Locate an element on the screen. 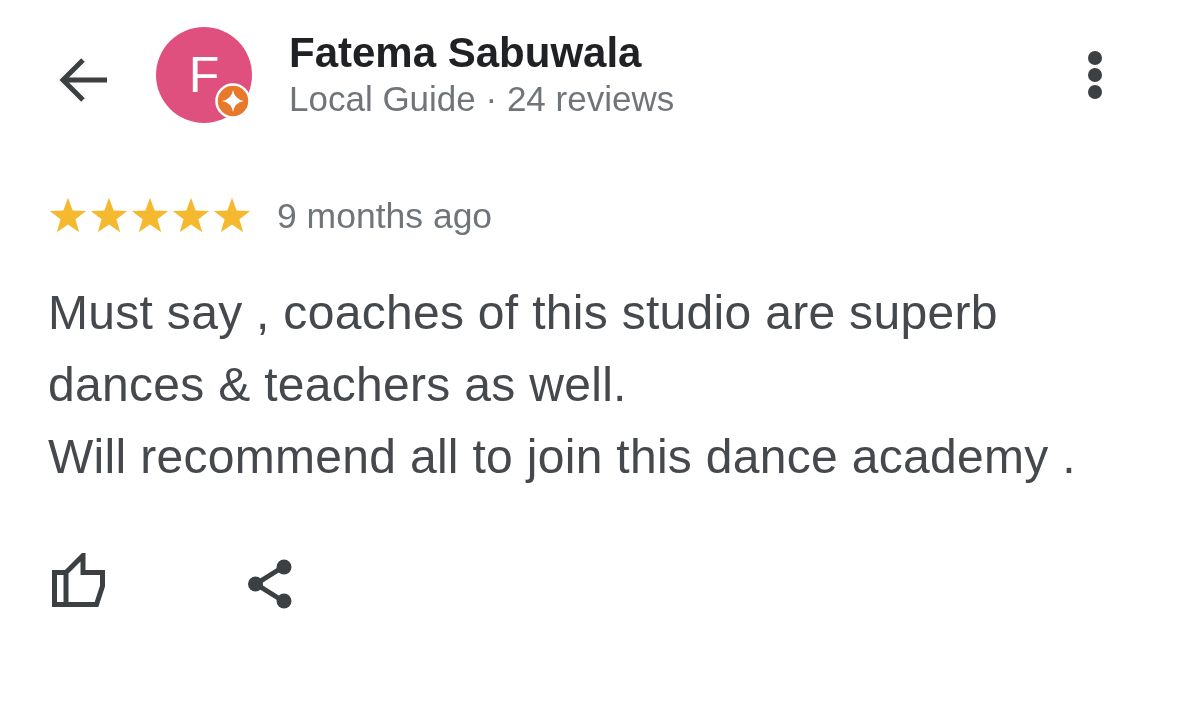 The width and height of the screenshot is (1179, 720). reviewer-name: Fatema Sabuwala is located at coordinates (465, 53).